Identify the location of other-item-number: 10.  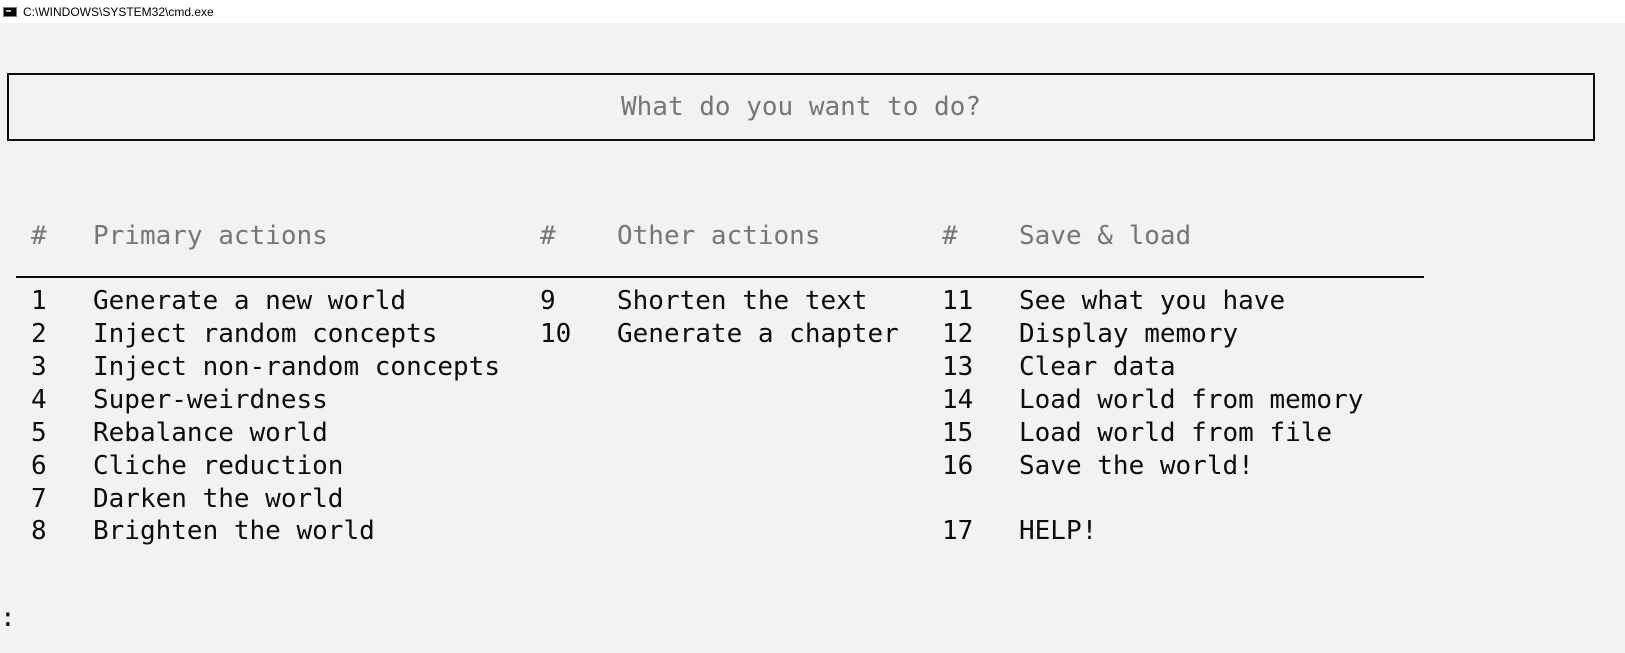
(556, 334).